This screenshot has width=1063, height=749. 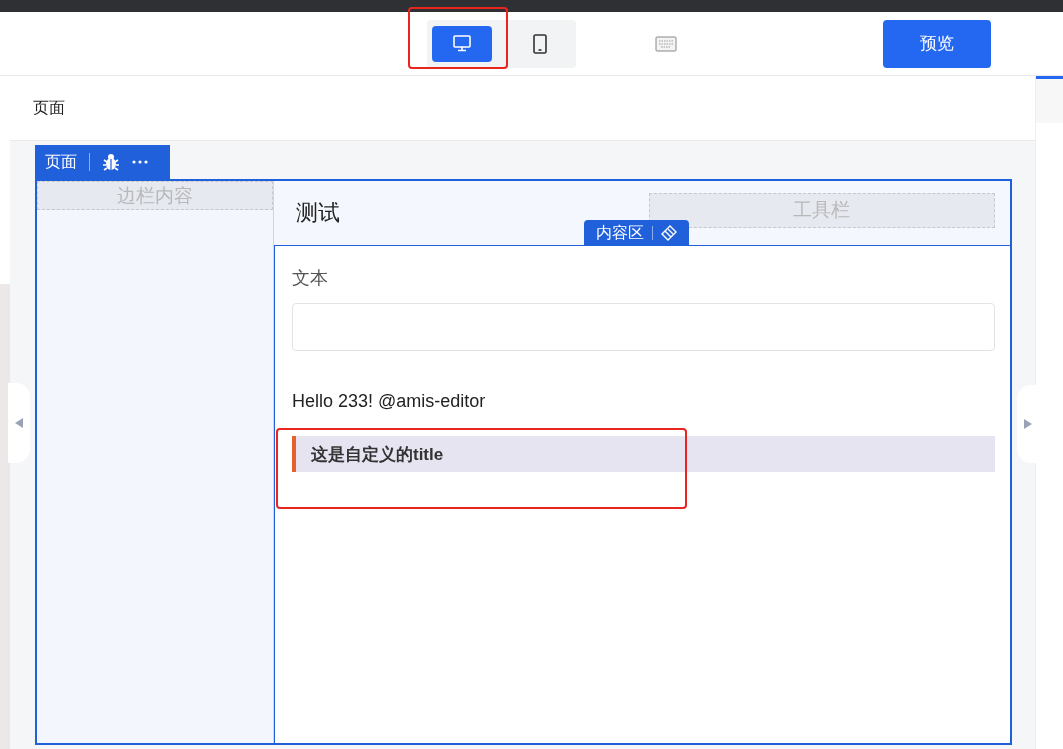 I want to click on more-icon, so click(x=140, y=162).